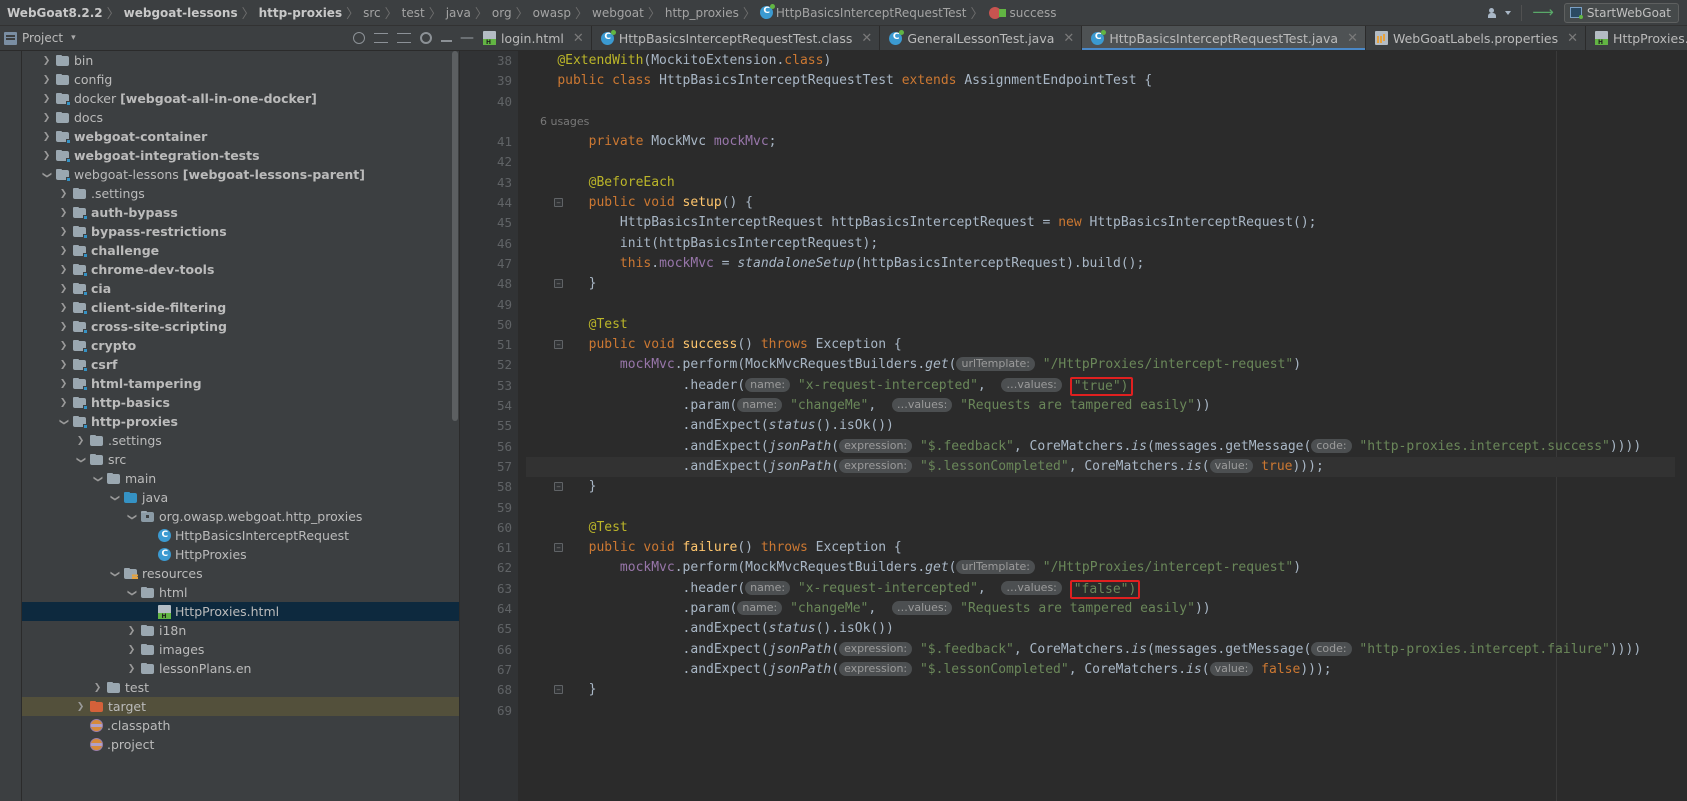  Describe the element at coordinates (533, 38) in the screenshot. I see `editor-tab: login.html ✕` at that location.